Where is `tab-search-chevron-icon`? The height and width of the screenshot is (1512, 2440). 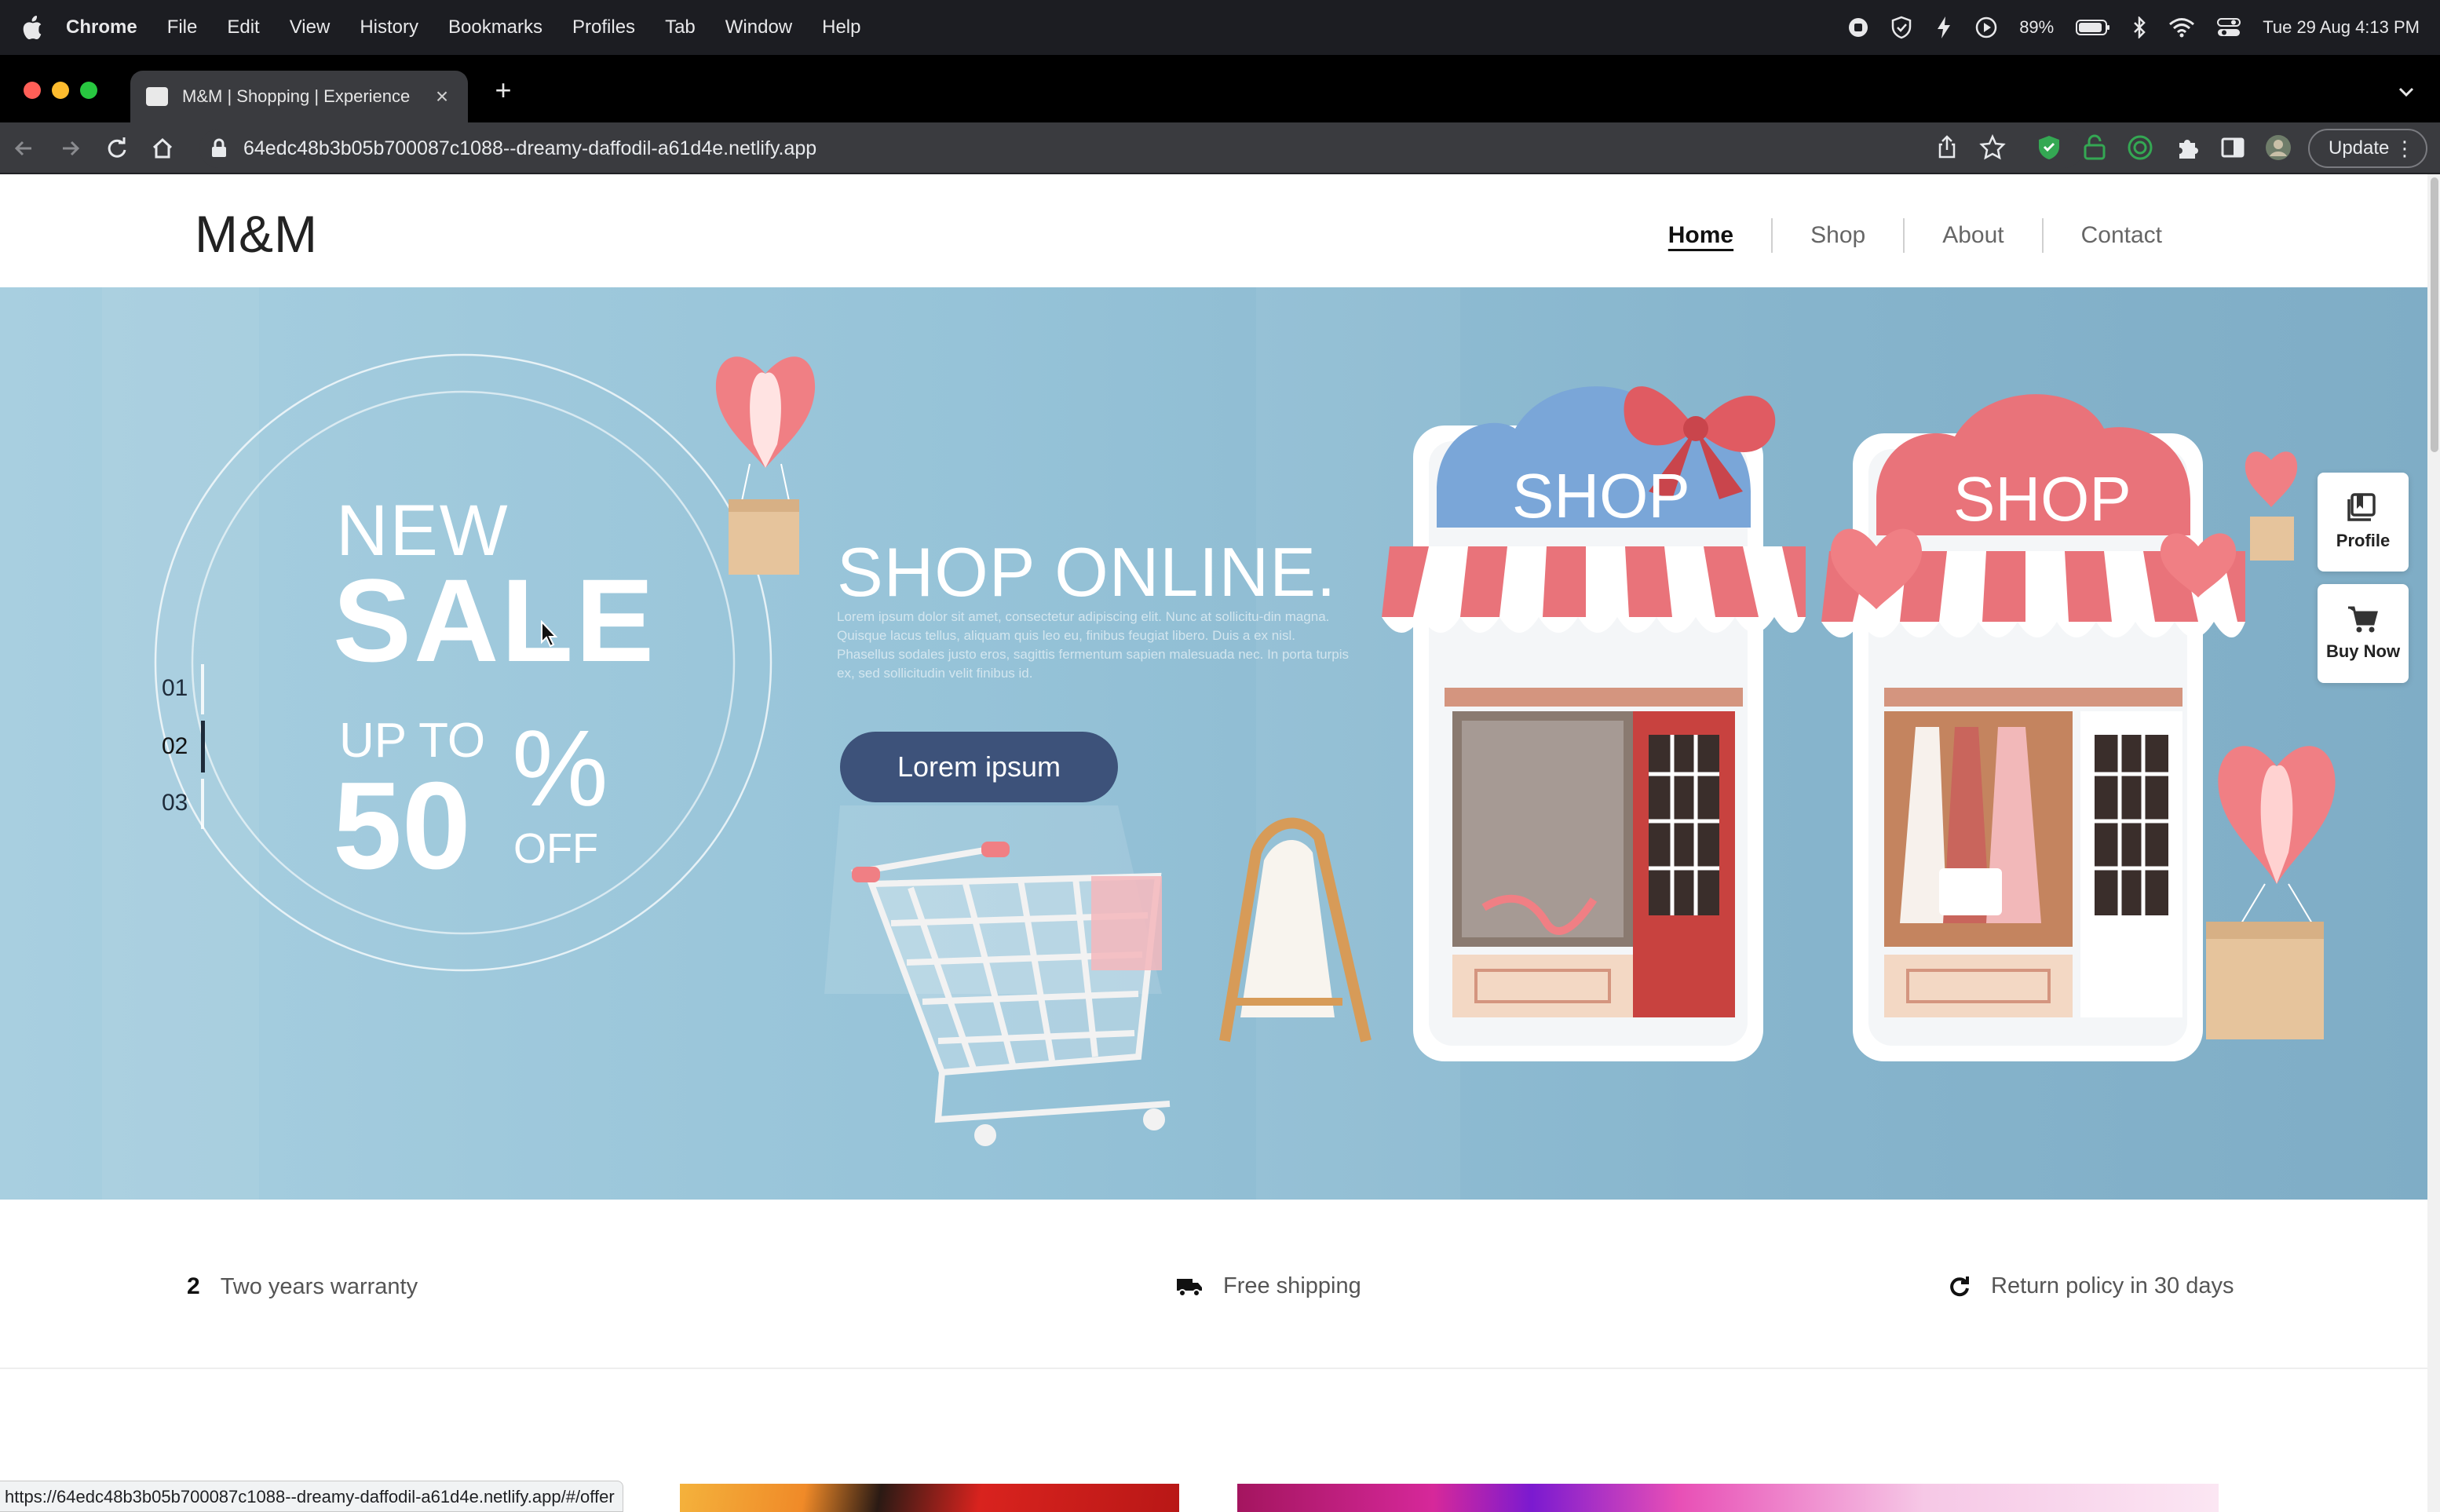
tab-search-chevron-icon is located at coordinates (2406, 92).